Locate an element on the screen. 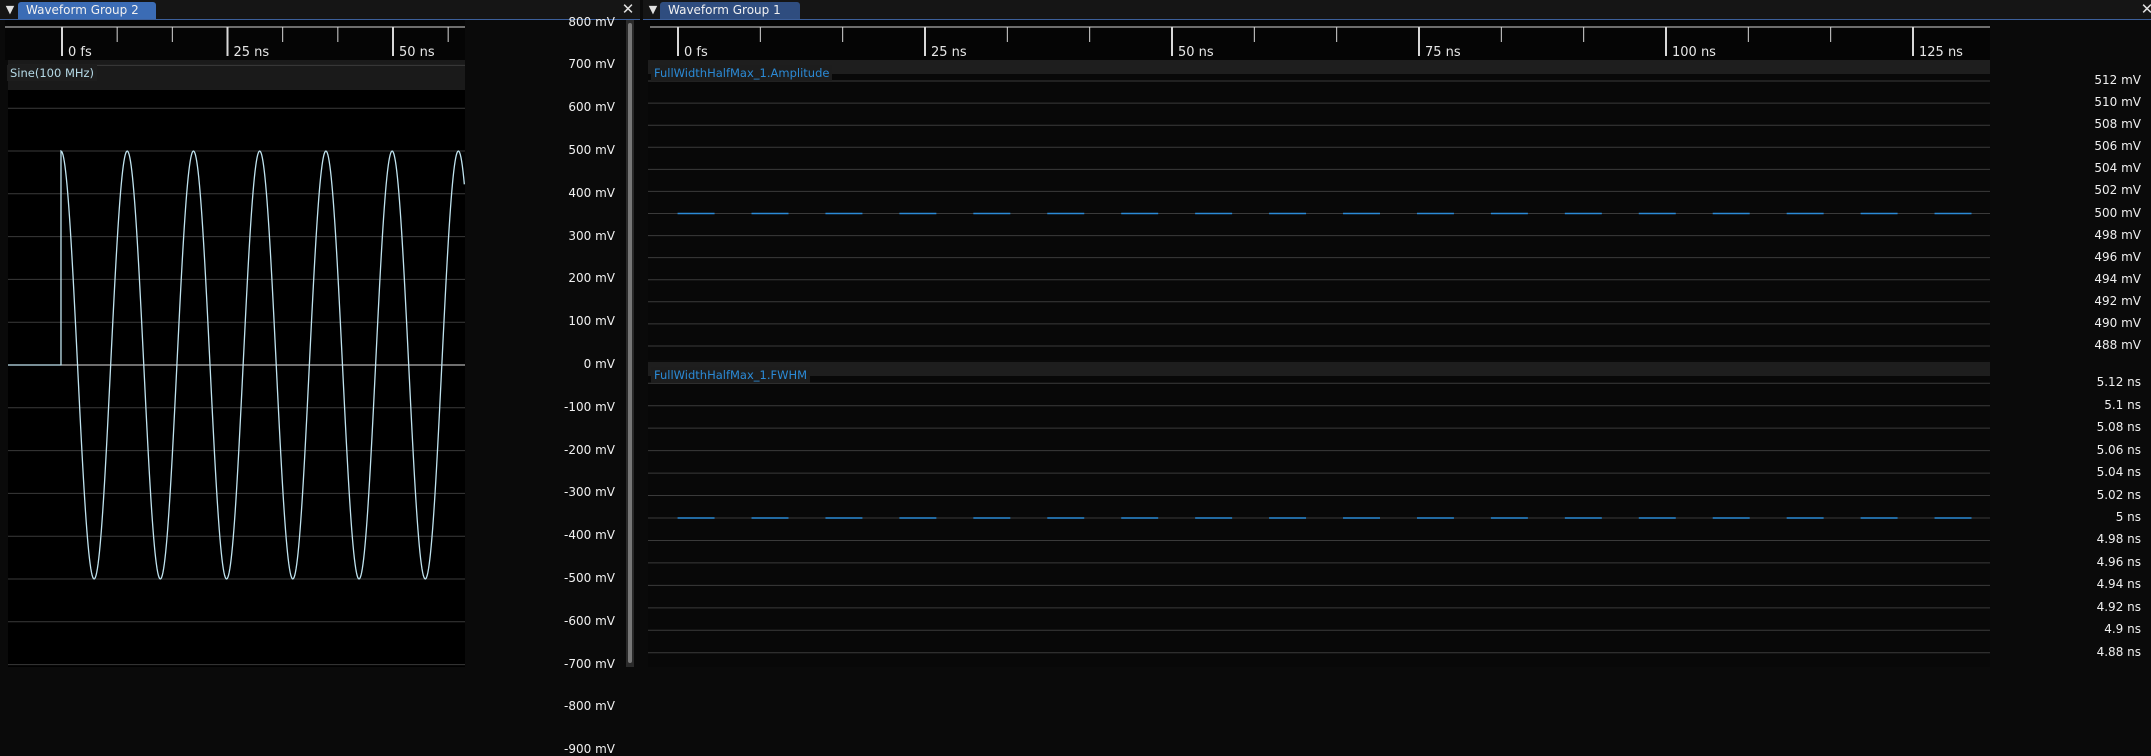  y-tick-label: -700 mV is located at coordinates (589, 663).